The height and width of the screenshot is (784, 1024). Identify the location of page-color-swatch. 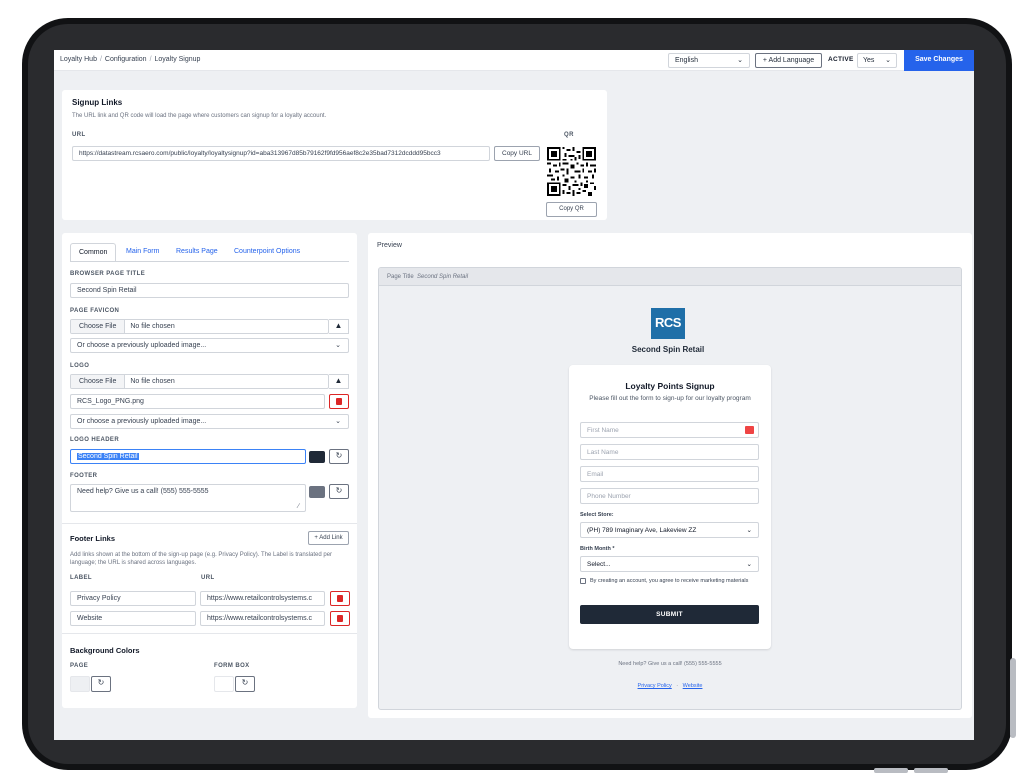
(80, 684).